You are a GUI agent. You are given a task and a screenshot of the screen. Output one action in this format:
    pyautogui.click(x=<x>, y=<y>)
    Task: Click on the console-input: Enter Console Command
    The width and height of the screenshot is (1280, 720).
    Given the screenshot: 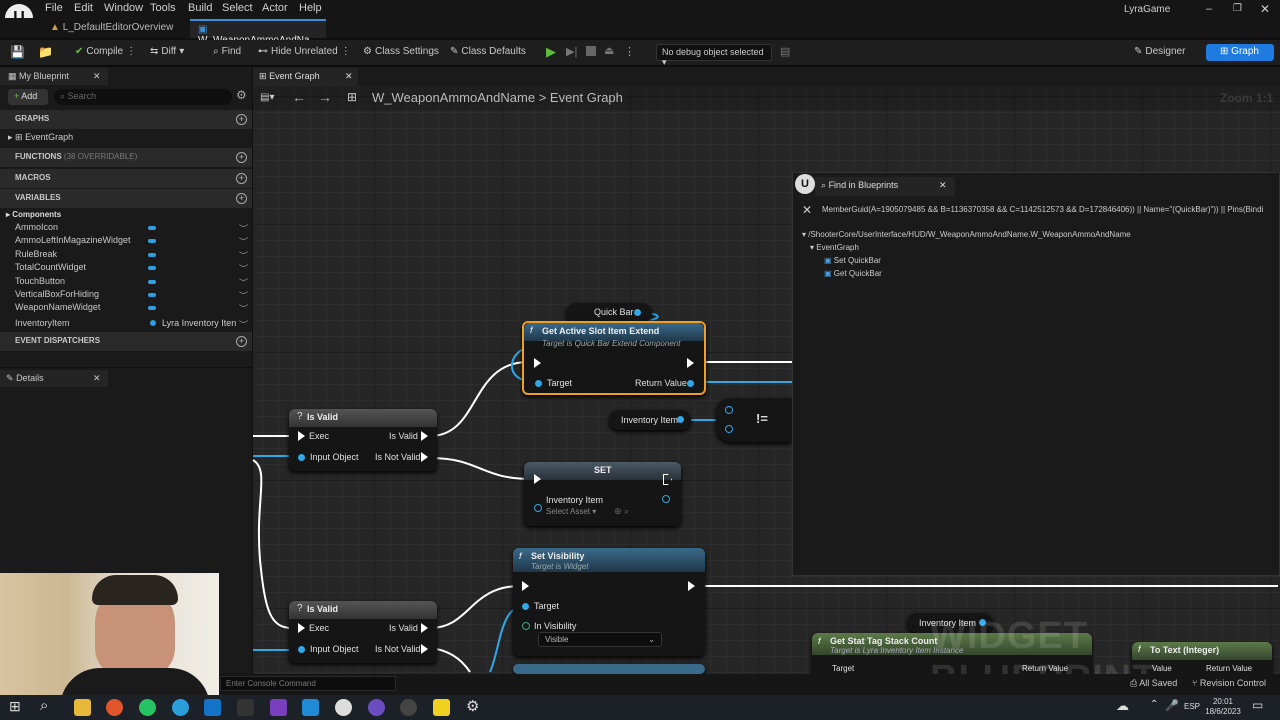 What is the action you would take?
    pyautogui.click(x=308, y=683)
    